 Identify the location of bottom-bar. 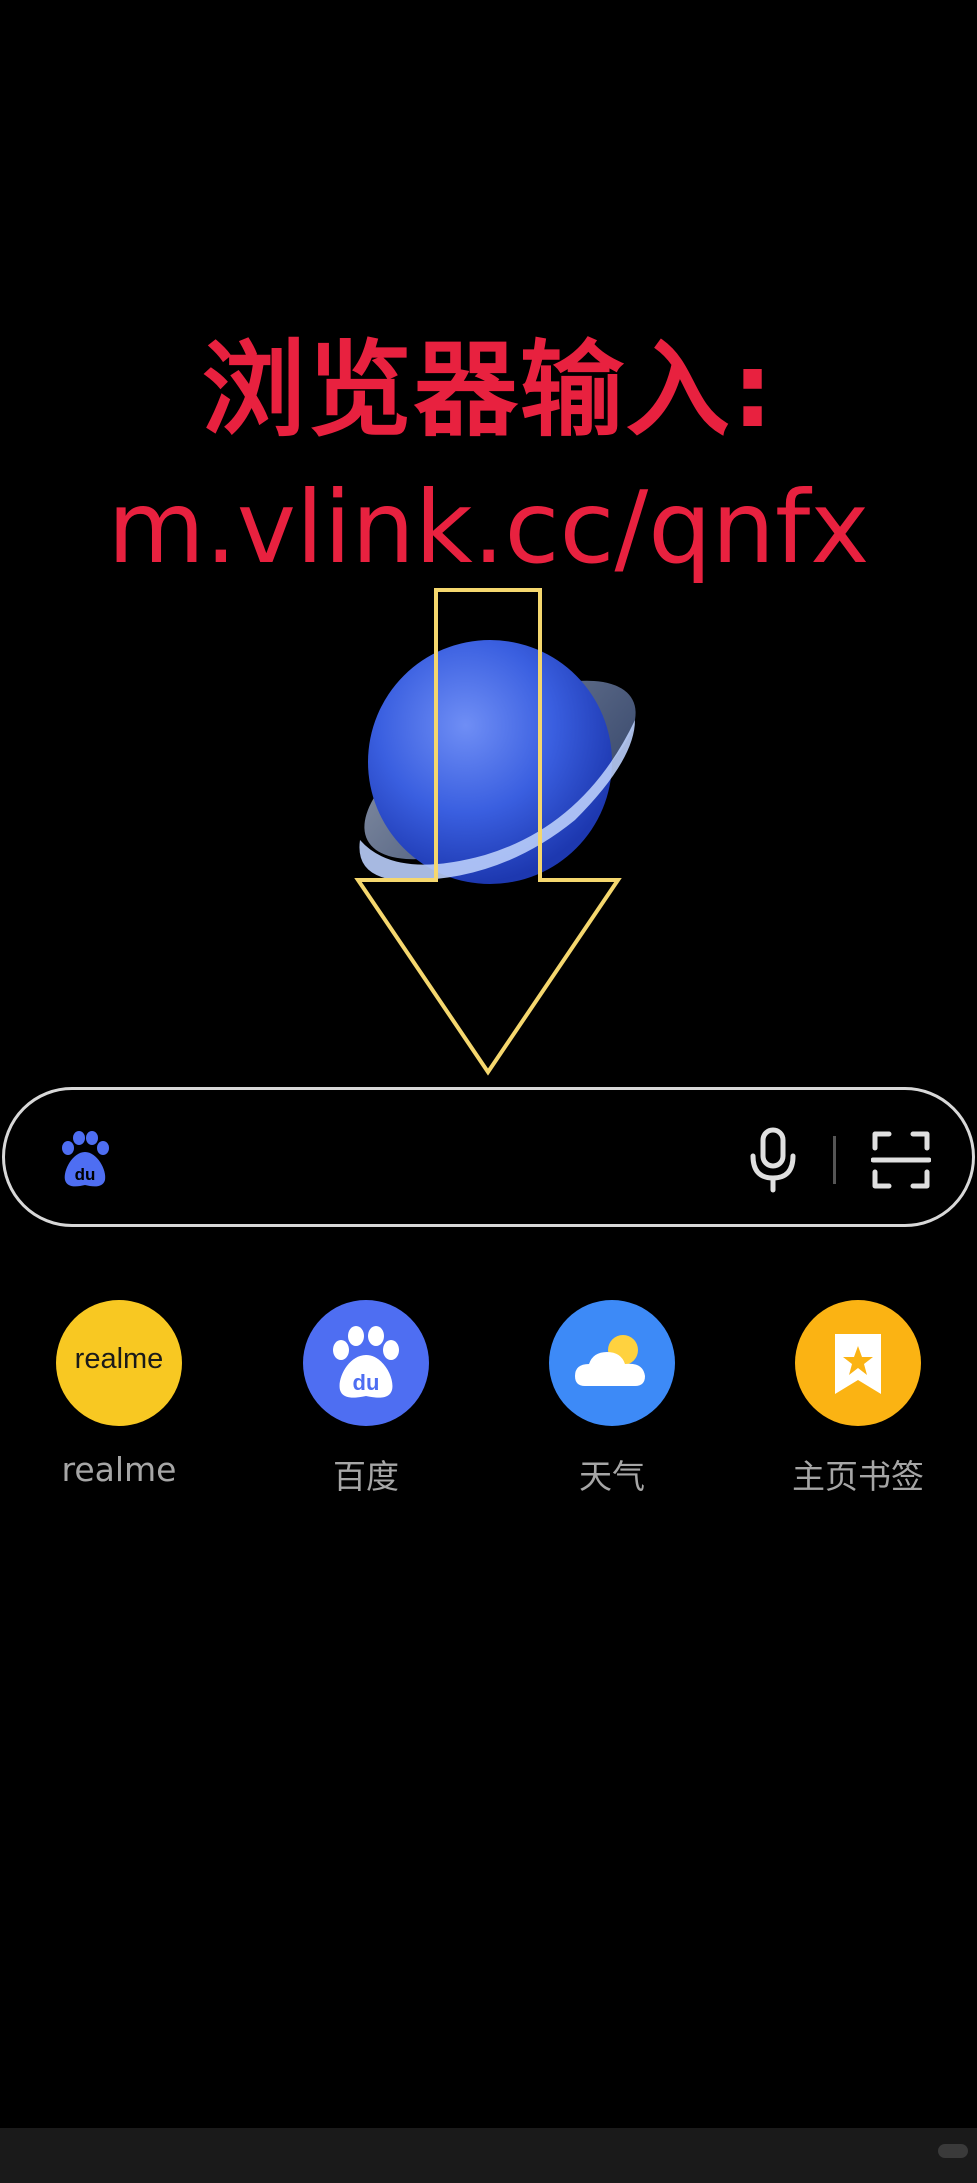
(488, 2155).